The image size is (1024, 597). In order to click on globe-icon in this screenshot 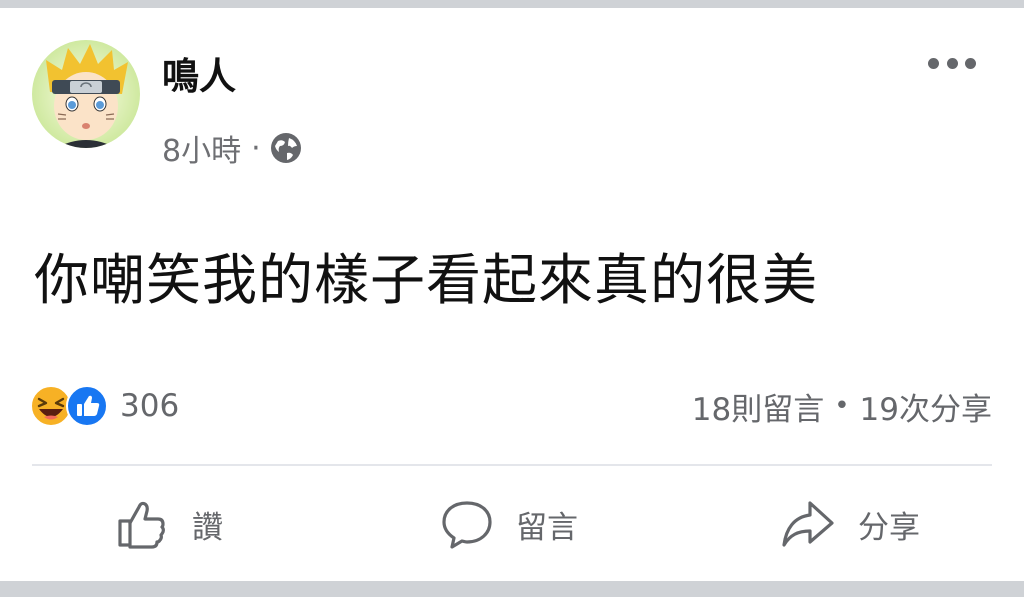, I will do `click(286, 148)`.